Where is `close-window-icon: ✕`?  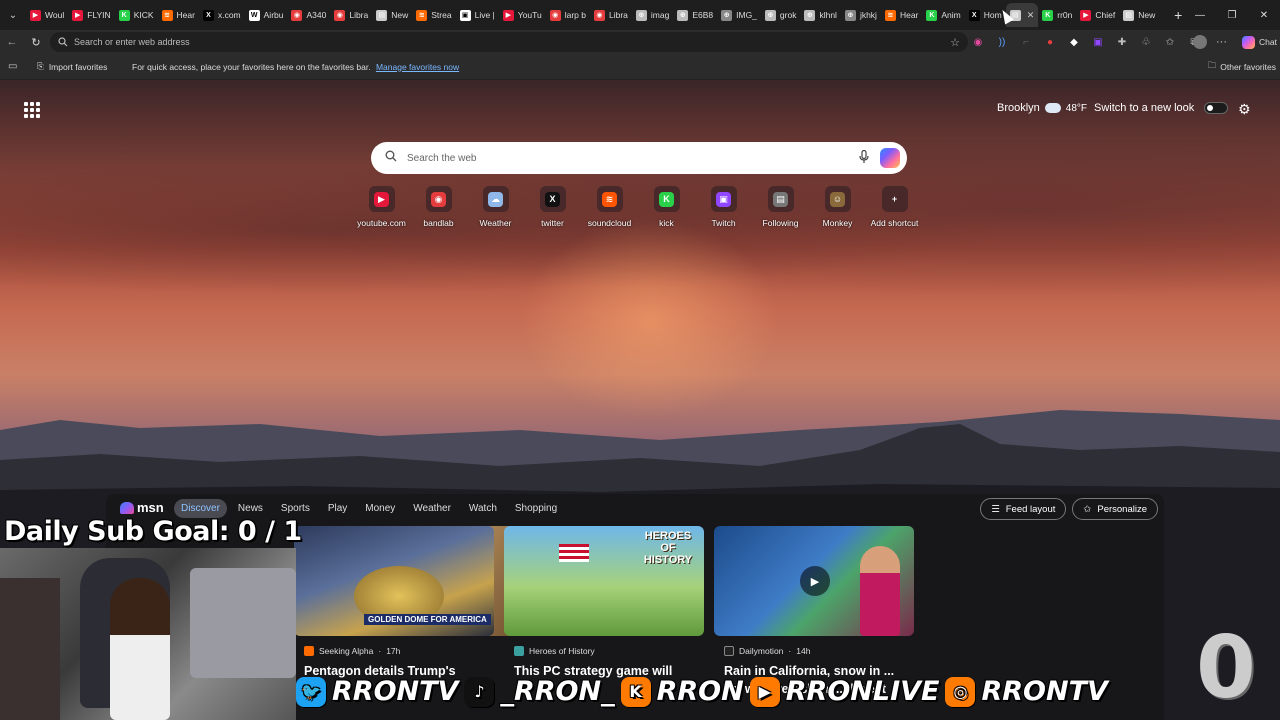 close-window-icon: ✕ is located at coordinates (1264, 15).